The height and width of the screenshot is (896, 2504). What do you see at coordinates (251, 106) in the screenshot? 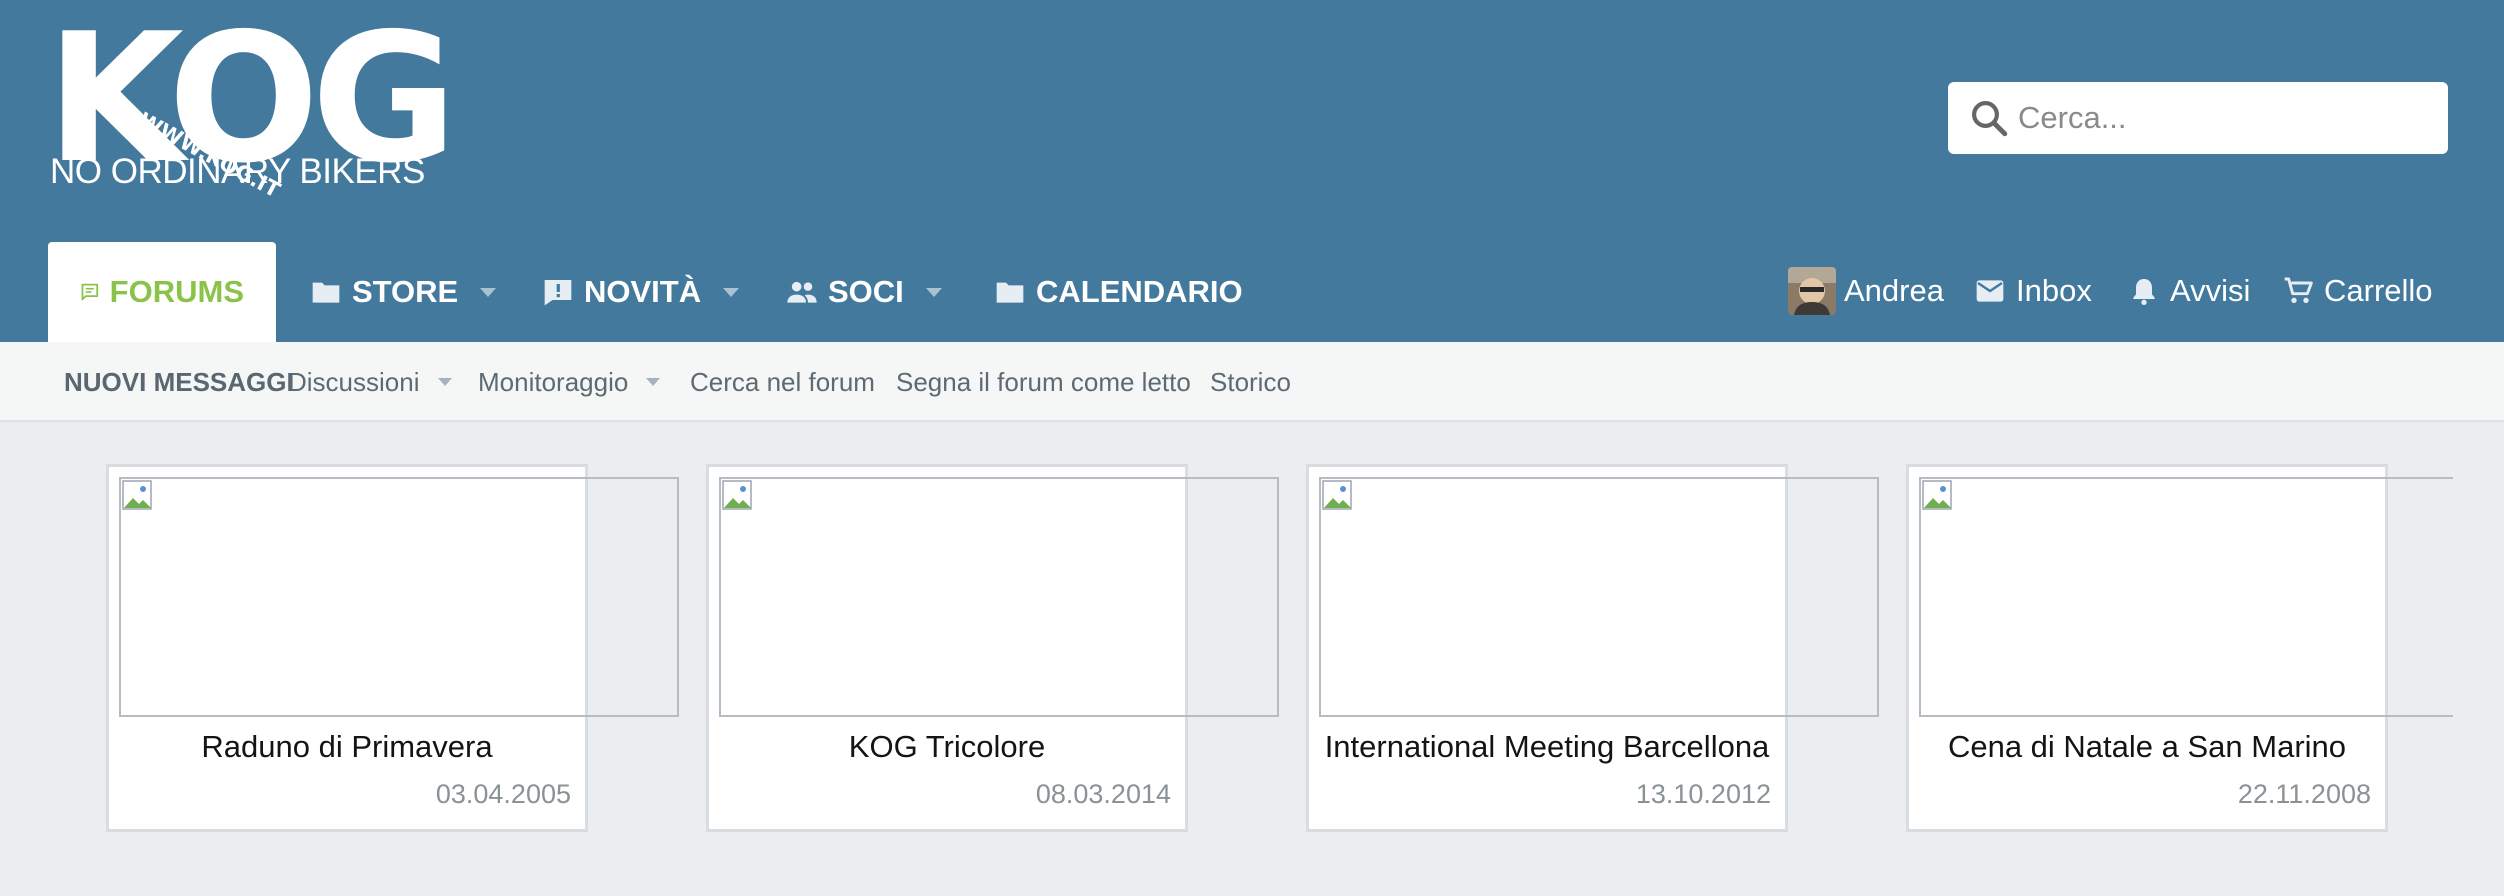
I see `site-logo: KOG WWW.KOG.IT NO ORDINARY BIKERS` at bounding box center [251, 106].